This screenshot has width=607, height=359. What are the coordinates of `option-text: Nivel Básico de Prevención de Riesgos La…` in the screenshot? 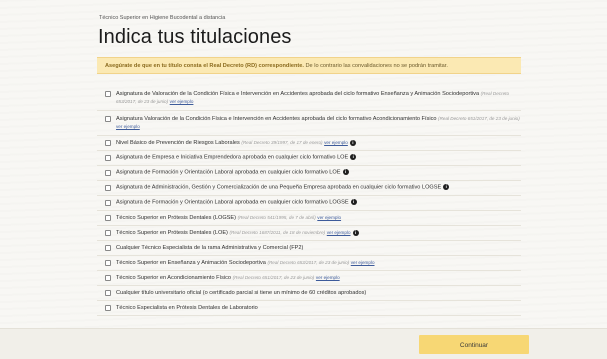 It's located at (318, 143).